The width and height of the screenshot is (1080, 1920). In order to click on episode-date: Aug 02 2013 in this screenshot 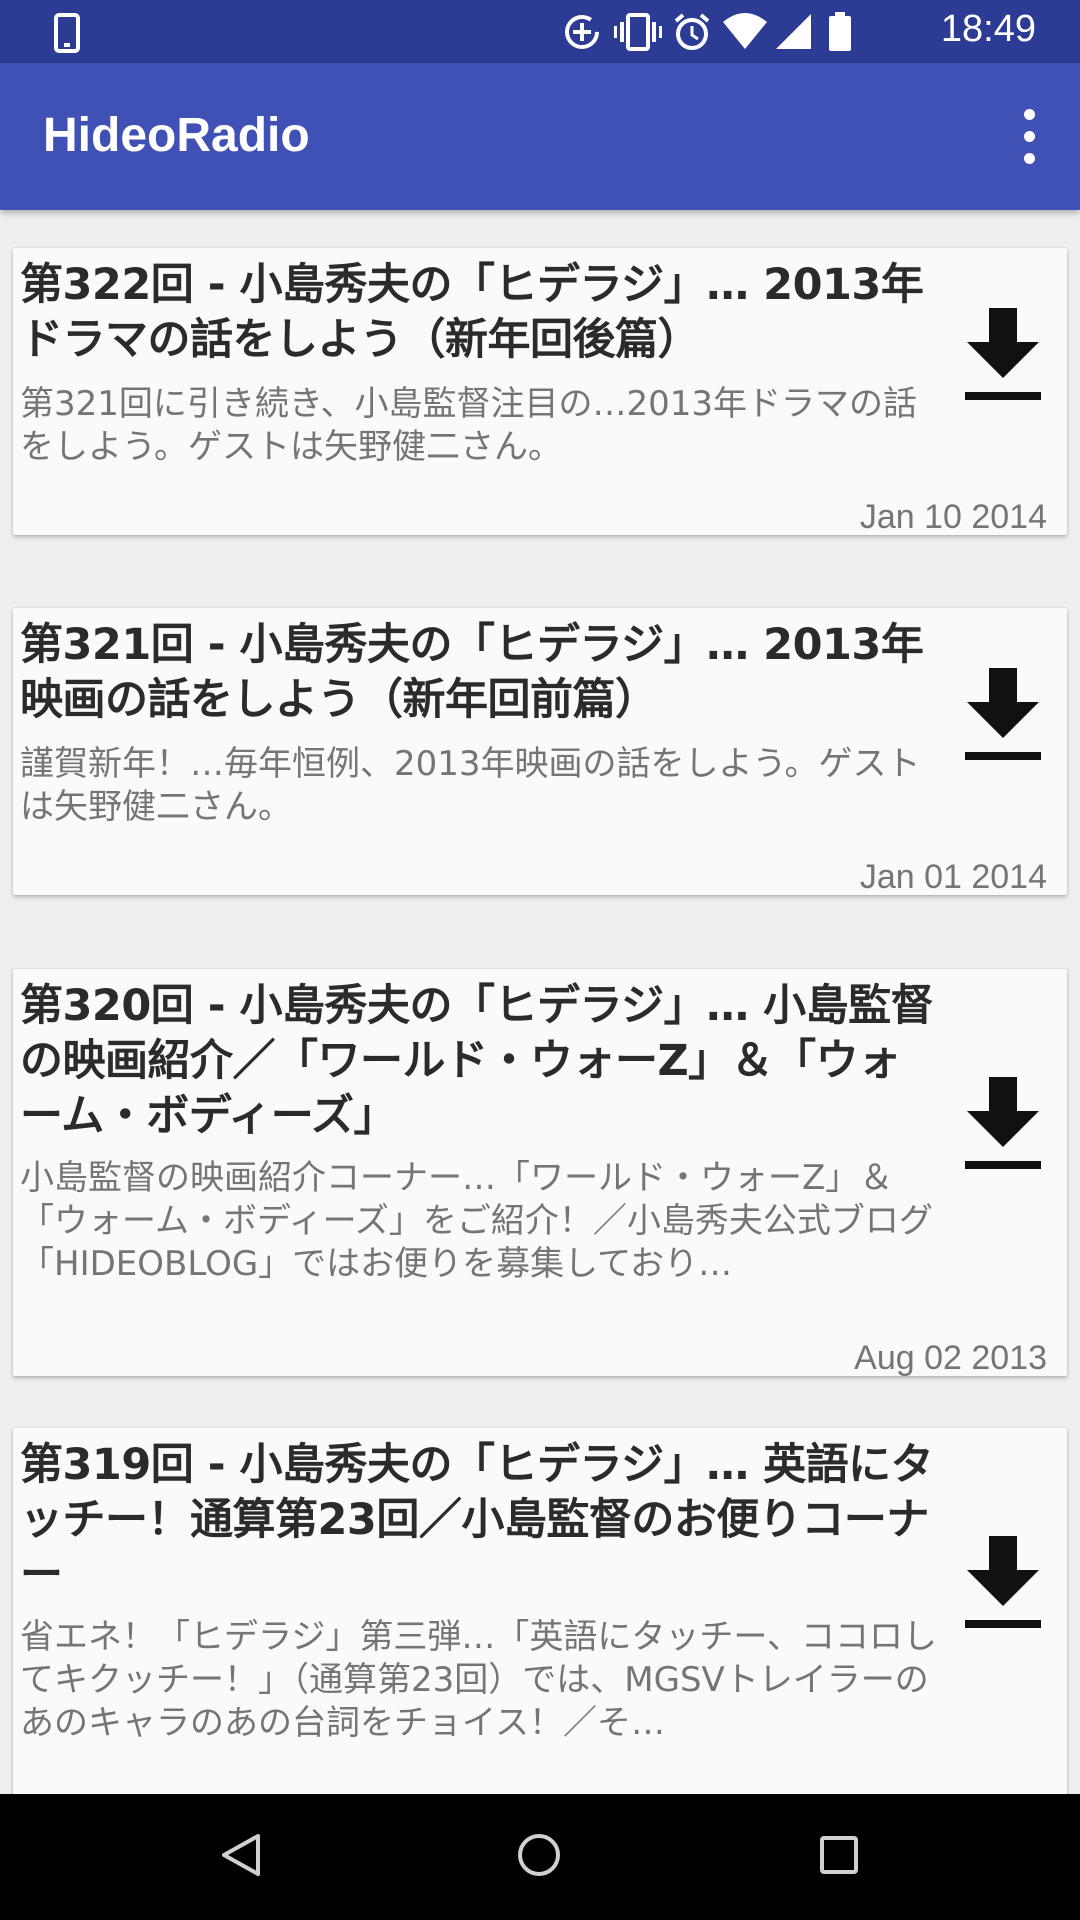, I will do `click(950, 1358)`.